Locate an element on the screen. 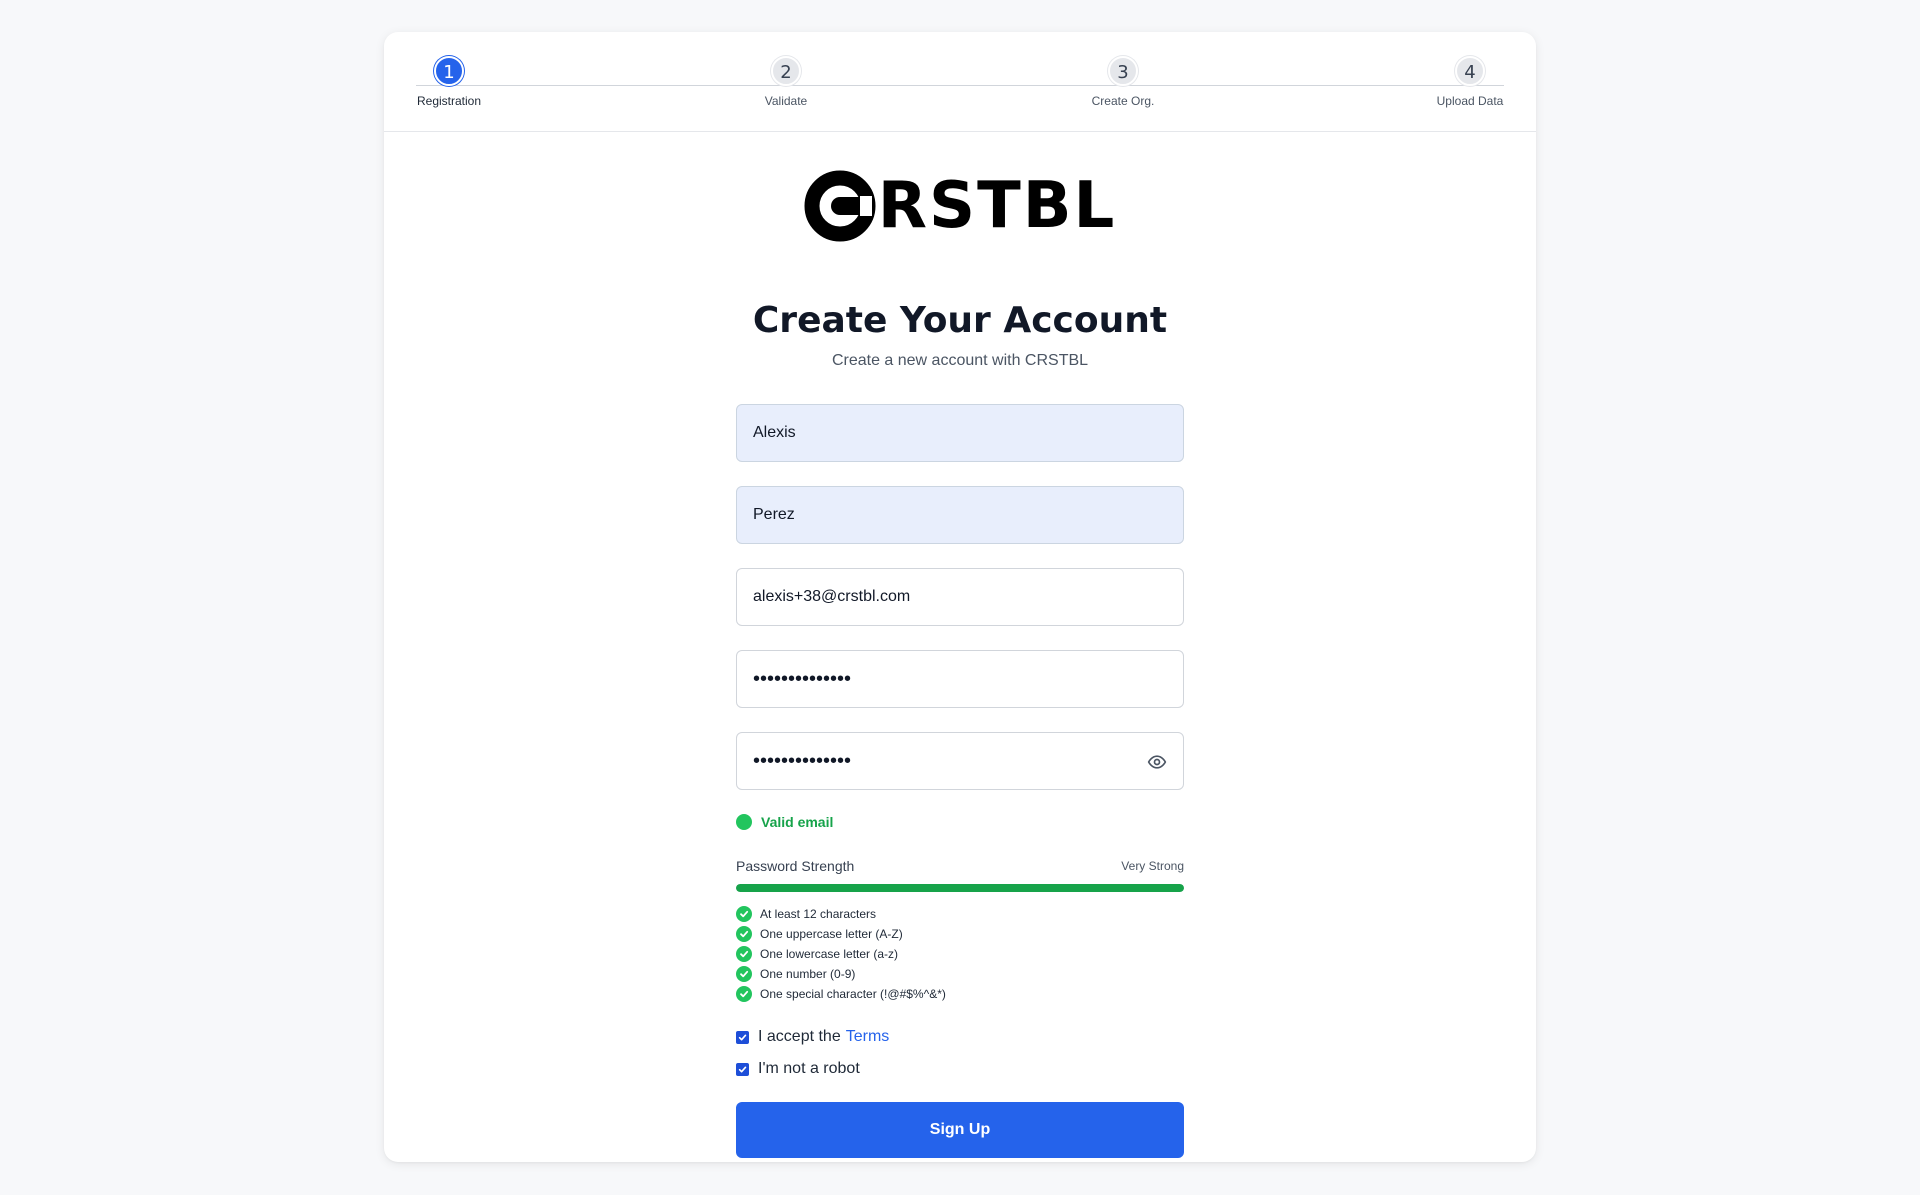 The width and height of the screenshot is (1920, 1195). step-registration: 1 Registration is located at coordinates (449, 82).